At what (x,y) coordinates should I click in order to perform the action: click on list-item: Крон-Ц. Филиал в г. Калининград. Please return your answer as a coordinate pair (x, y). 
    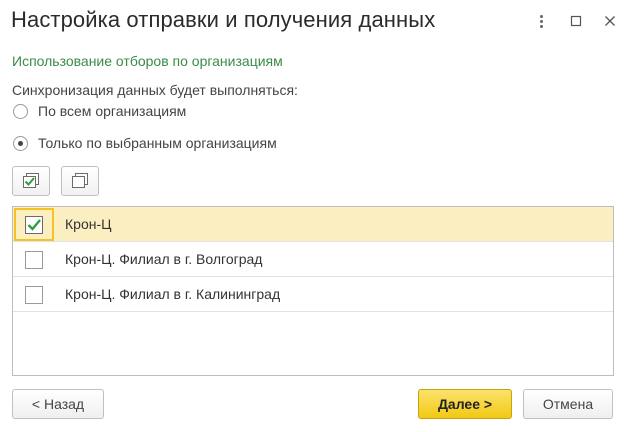
    Looking at the image, I should click on (313, 294).